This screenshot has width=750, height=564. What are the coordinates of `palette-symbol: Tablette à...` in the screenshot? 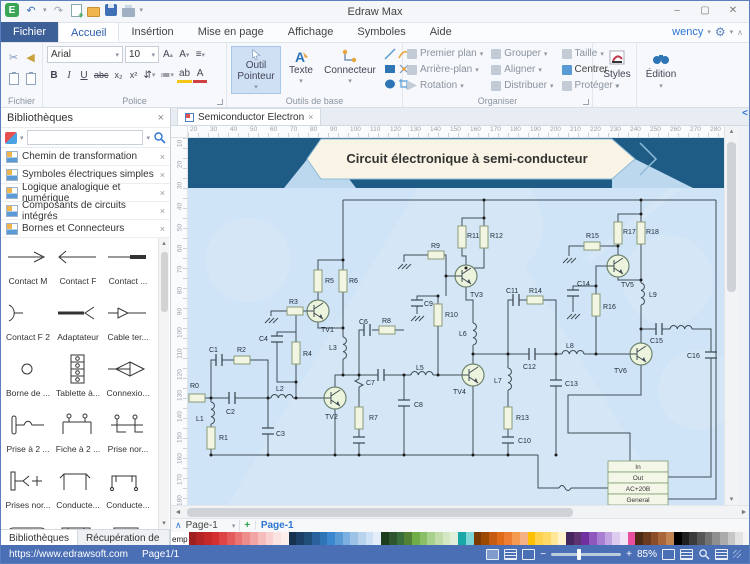 It's located at (78, 382).